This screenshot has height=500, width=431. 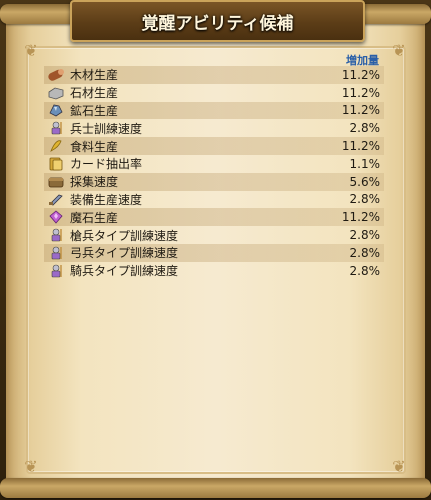 What do you see at coordinates (94, 75) in the screenshot?
I see `ability-name: 木材生産` at bounding box center [94, 75].